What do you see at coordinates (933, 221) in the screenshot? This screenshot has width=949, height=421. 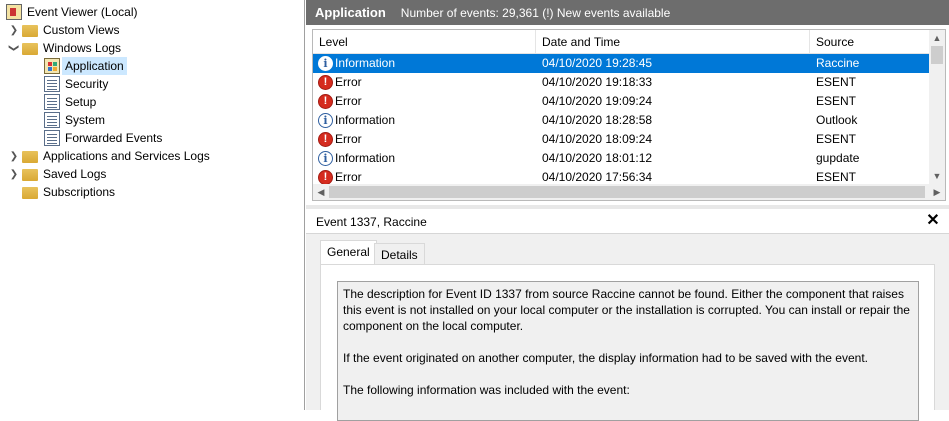 I see `close-icon: ✕` at bounding box center [933, 221].